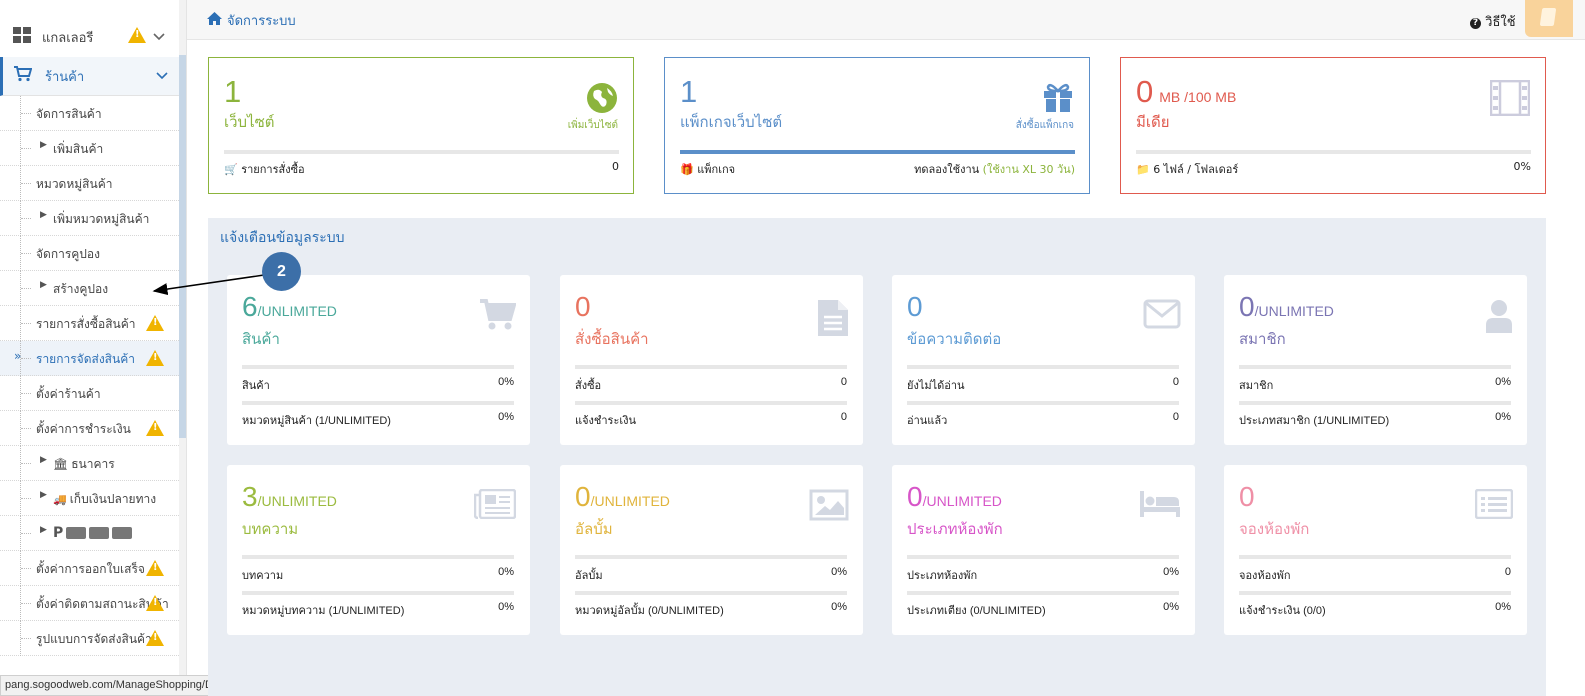 The width and height of the screenshot is (1585, 696). I want to click on stat-card-row: หมวดหมู่สินค้า (1/UNLIMITED) 0%, so click(378, 420).